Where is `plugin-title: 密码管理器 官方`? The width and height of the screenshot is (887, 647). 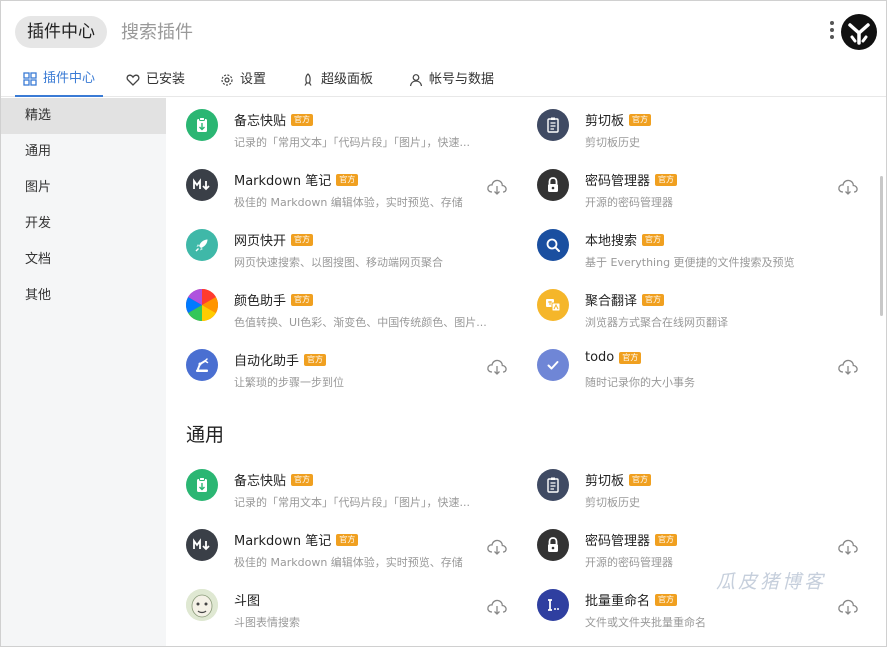 plugin-title: 密码管理器 官方 is located at coordinates (631, 179).